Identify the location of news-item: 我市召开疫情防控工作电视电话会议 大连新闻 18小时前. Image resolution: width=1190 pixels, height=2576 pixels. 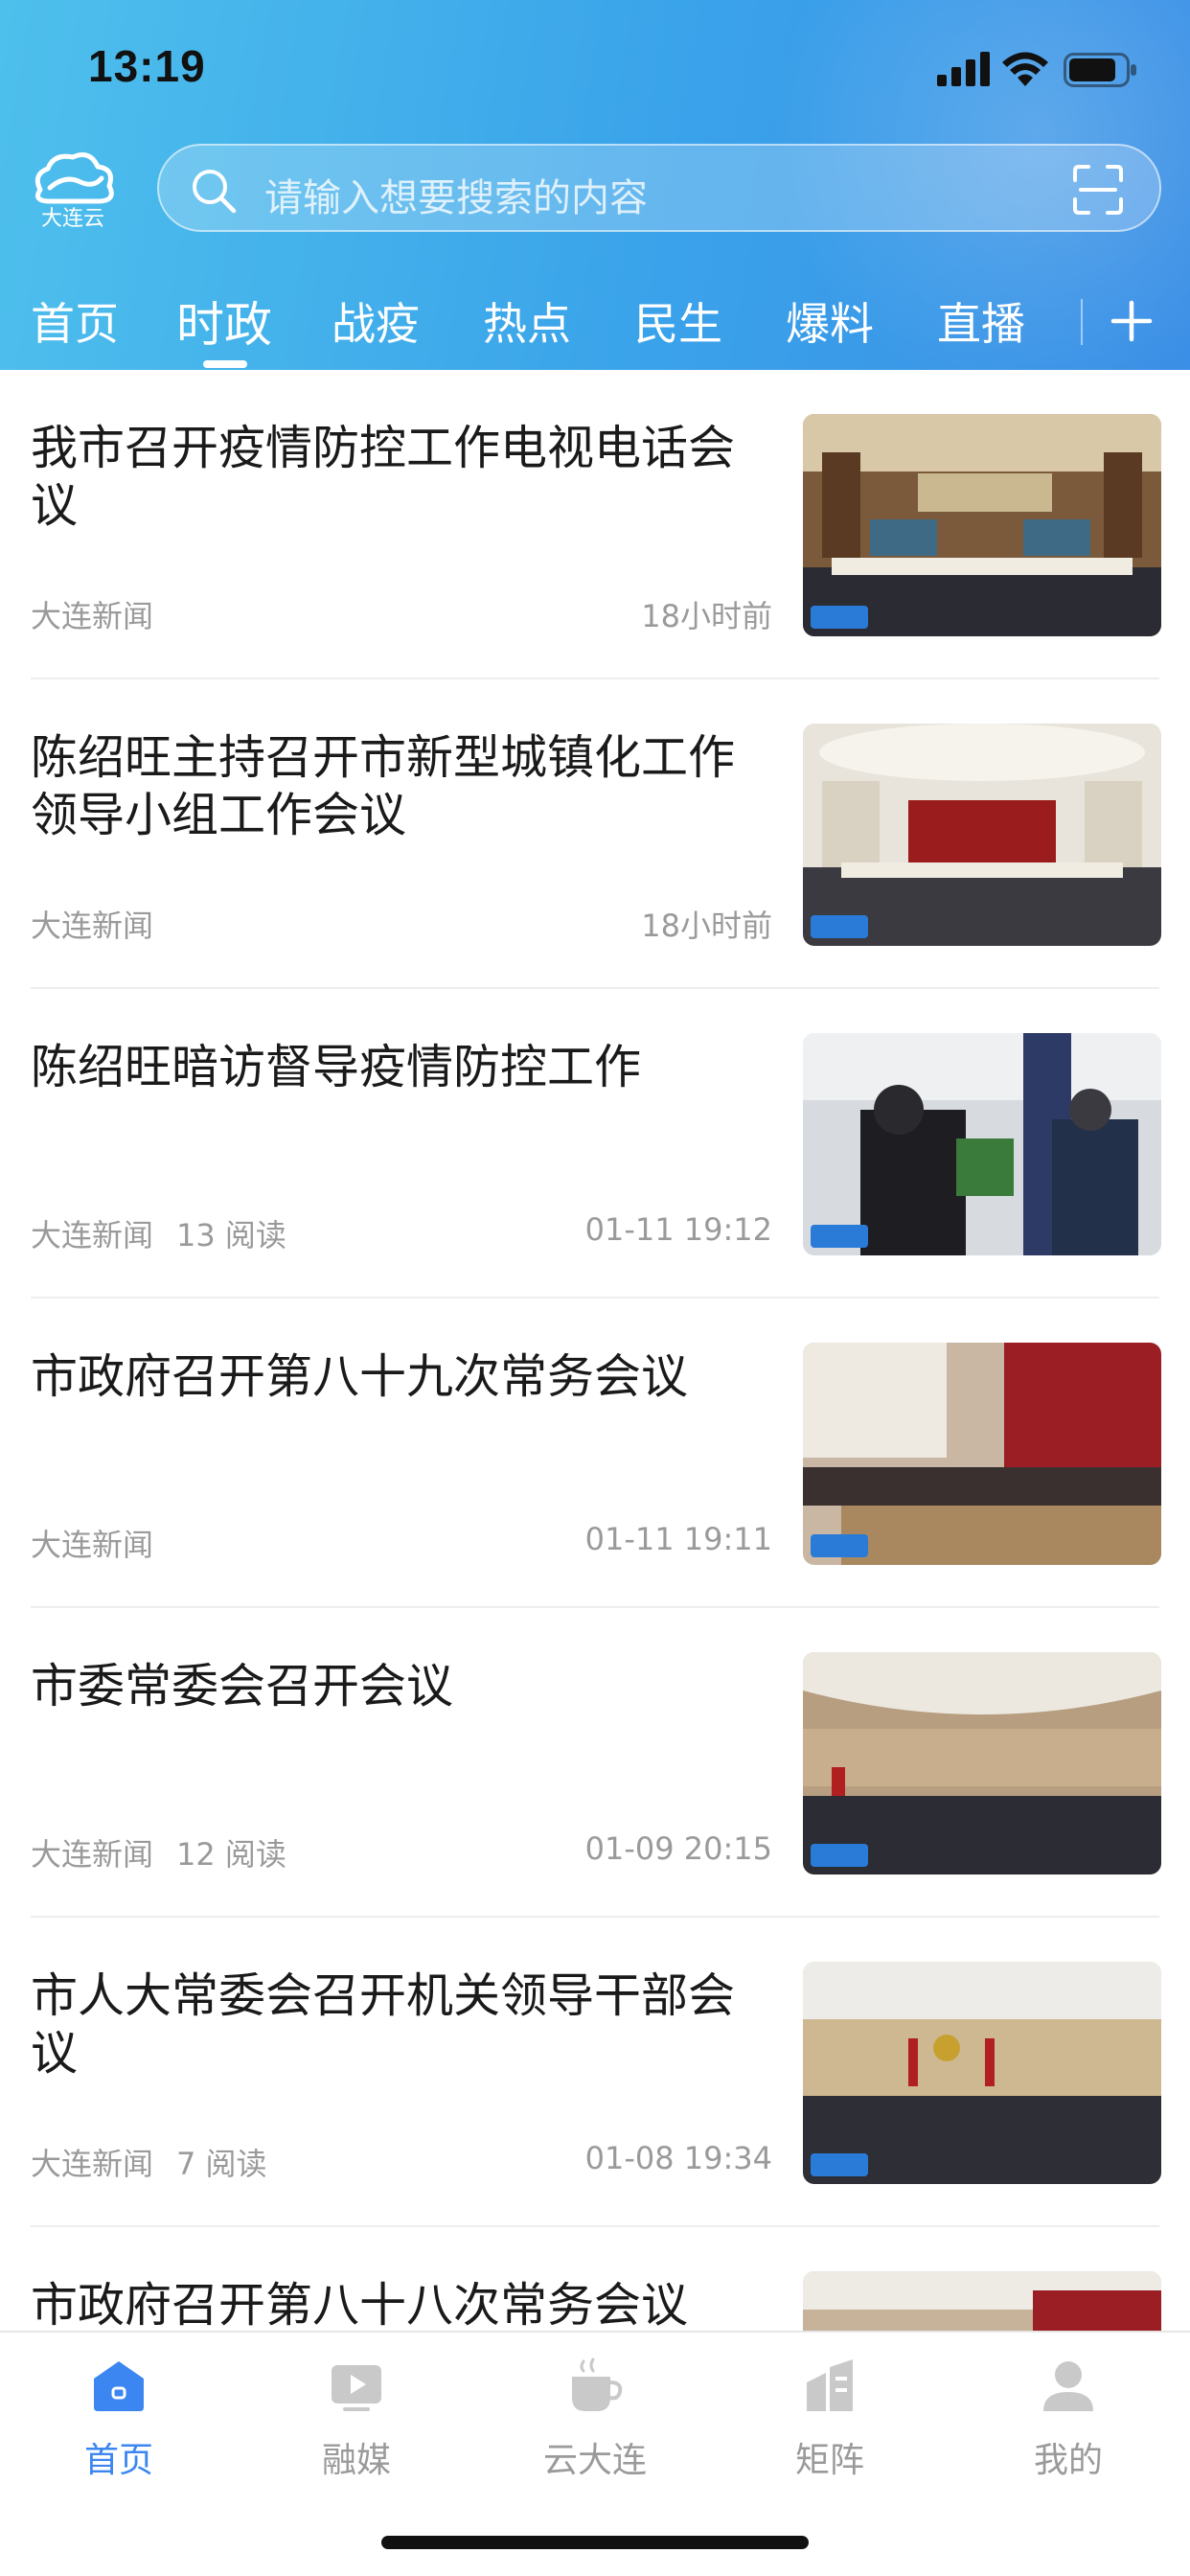
(595, 525).